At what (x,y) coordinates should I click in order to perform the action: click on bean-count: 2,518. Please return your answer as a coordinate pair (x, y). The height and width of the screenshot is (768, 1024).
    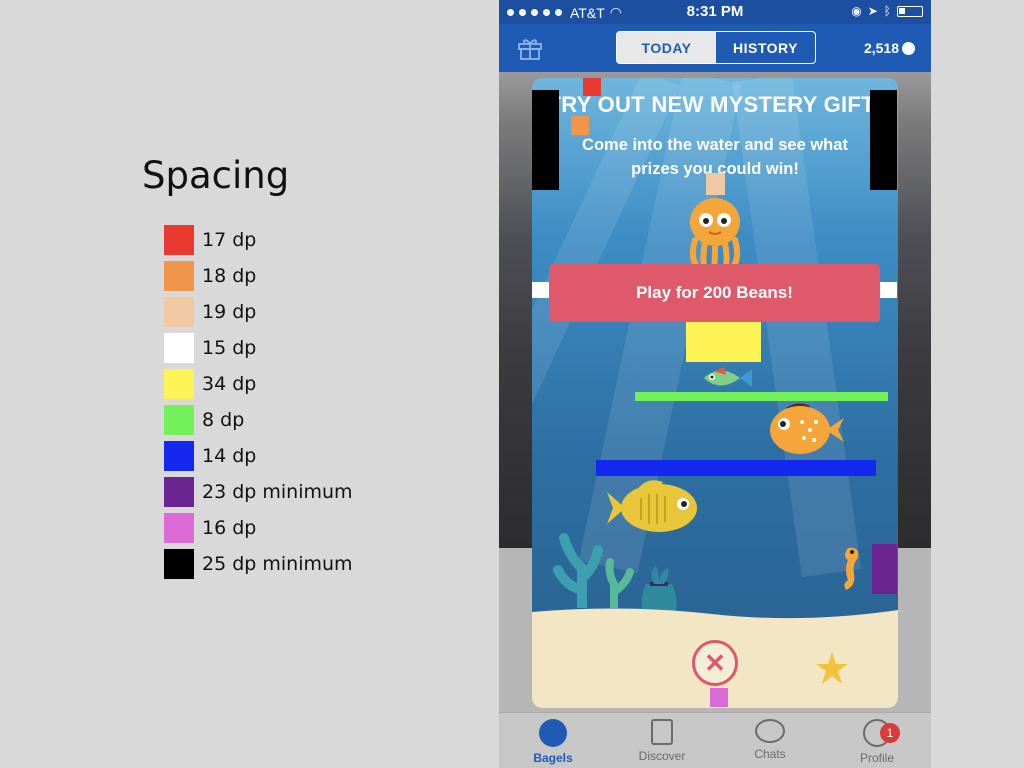
    Looking at the image, I should click on (889, 48).